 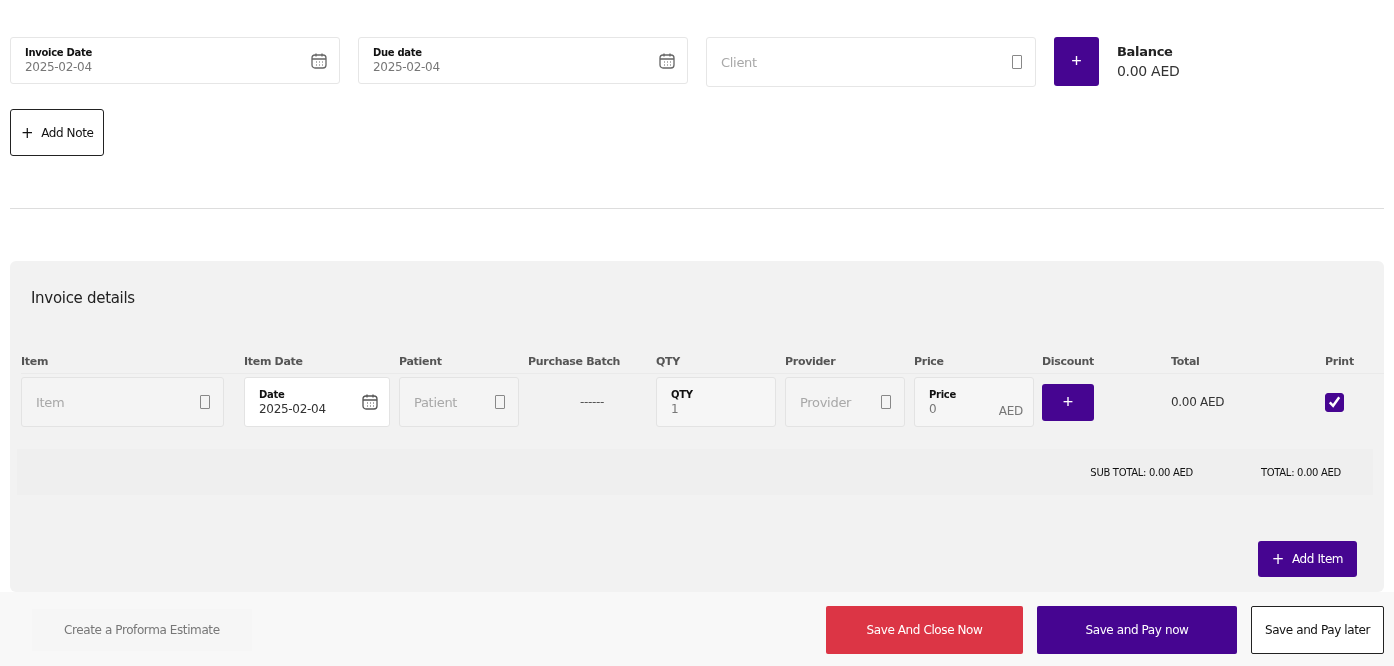 I want to click on total-text: TOTAL: 0.00 AED, so click(x=1300, y=472).